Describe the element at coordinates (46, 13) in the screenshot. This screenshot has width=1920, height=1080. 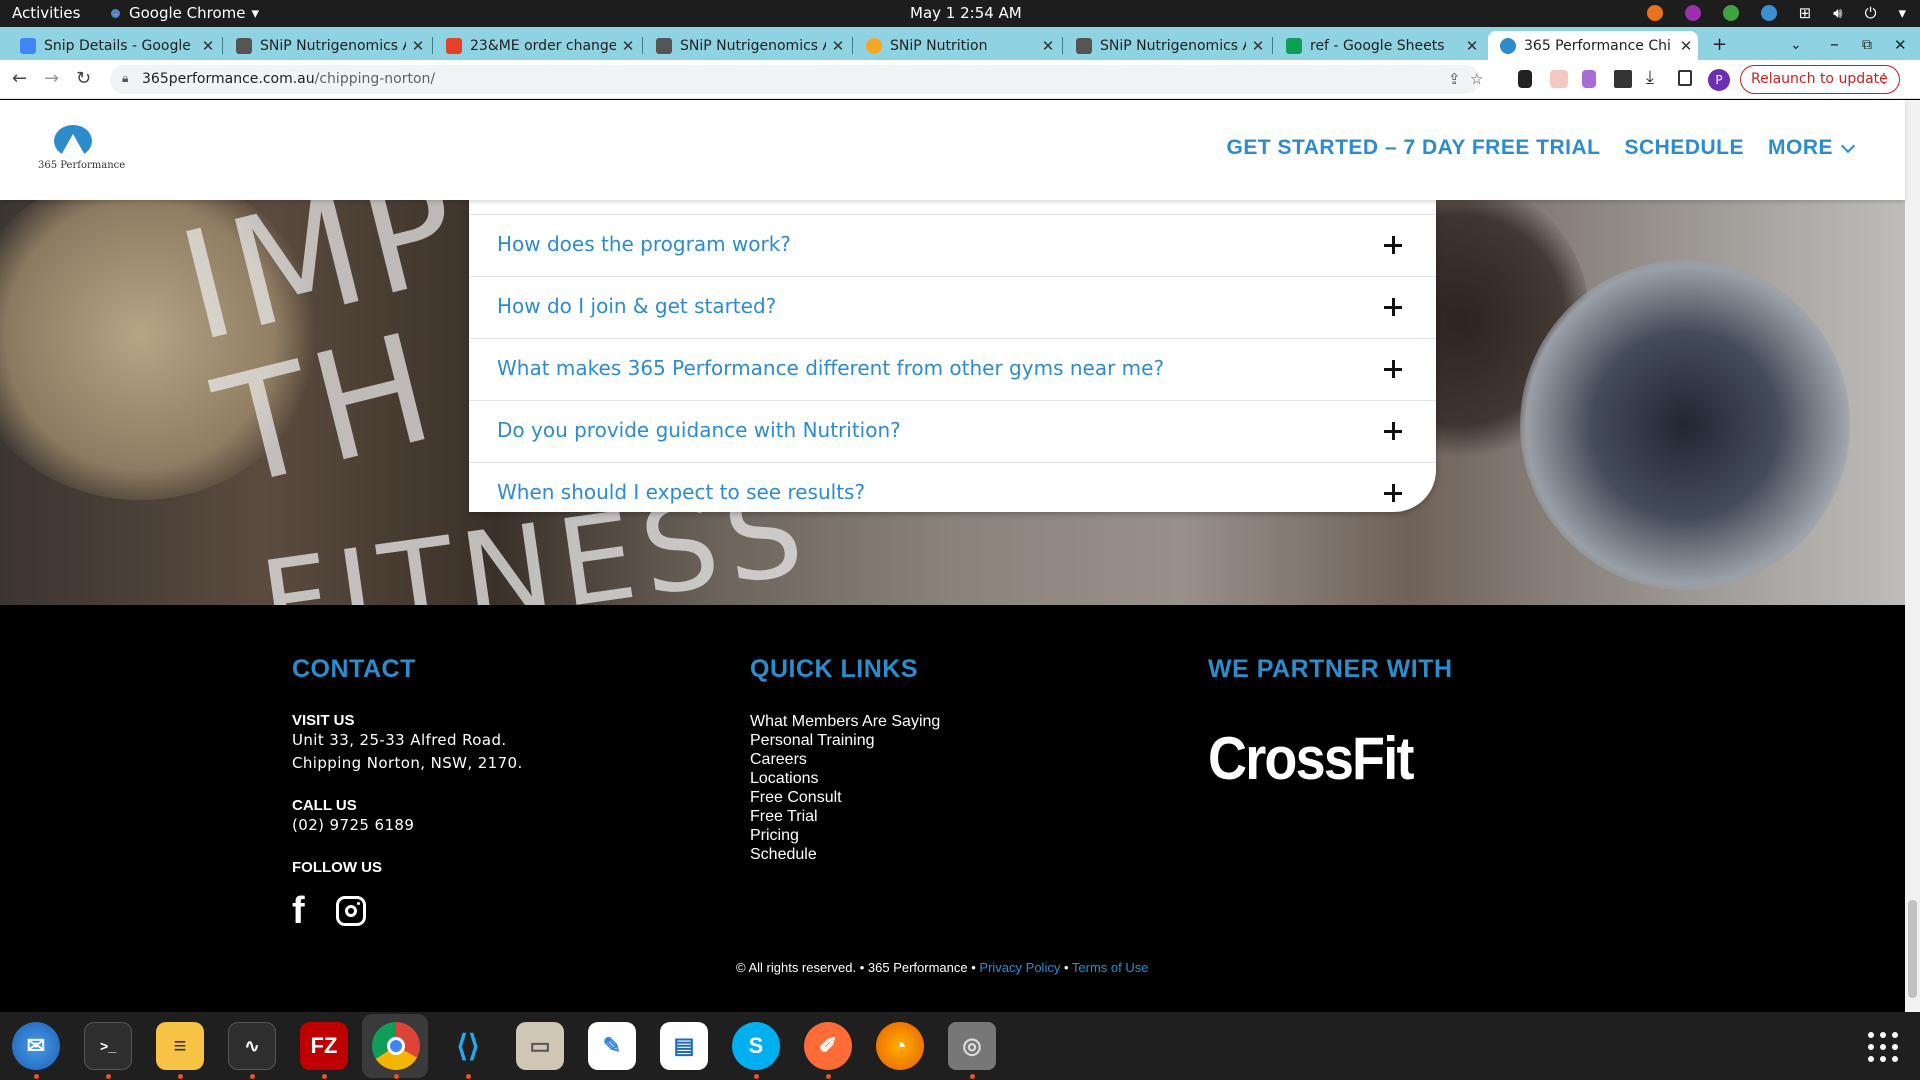
I see `activities-button: Activities` at that location.